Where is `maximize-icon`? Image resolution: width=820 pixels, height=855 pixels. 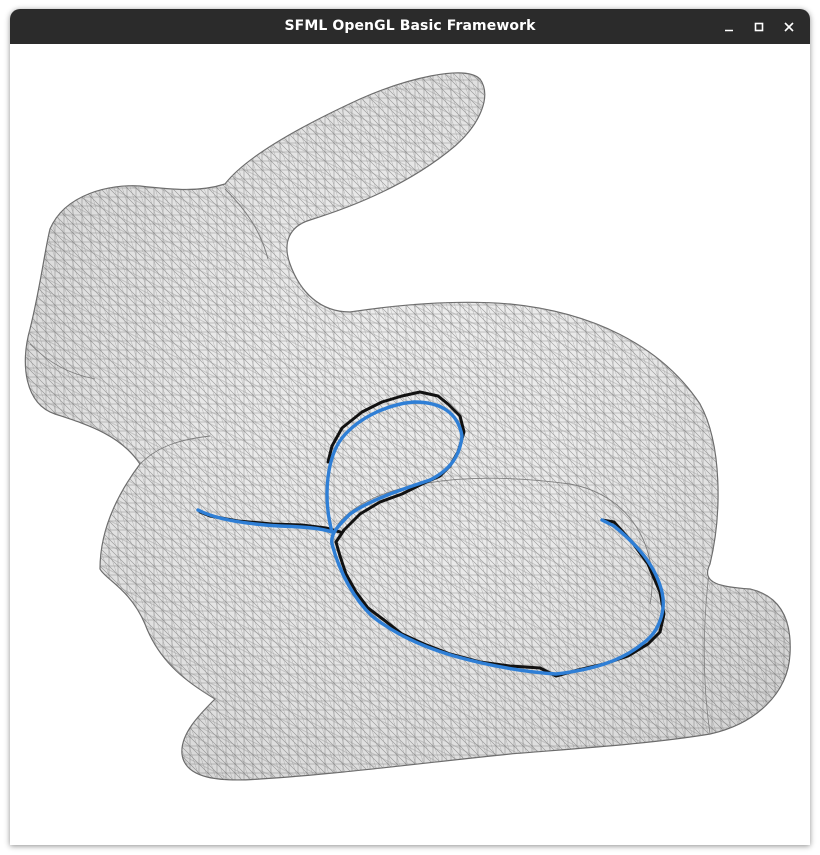
maximize-icon is located at coordinates (759, 26).